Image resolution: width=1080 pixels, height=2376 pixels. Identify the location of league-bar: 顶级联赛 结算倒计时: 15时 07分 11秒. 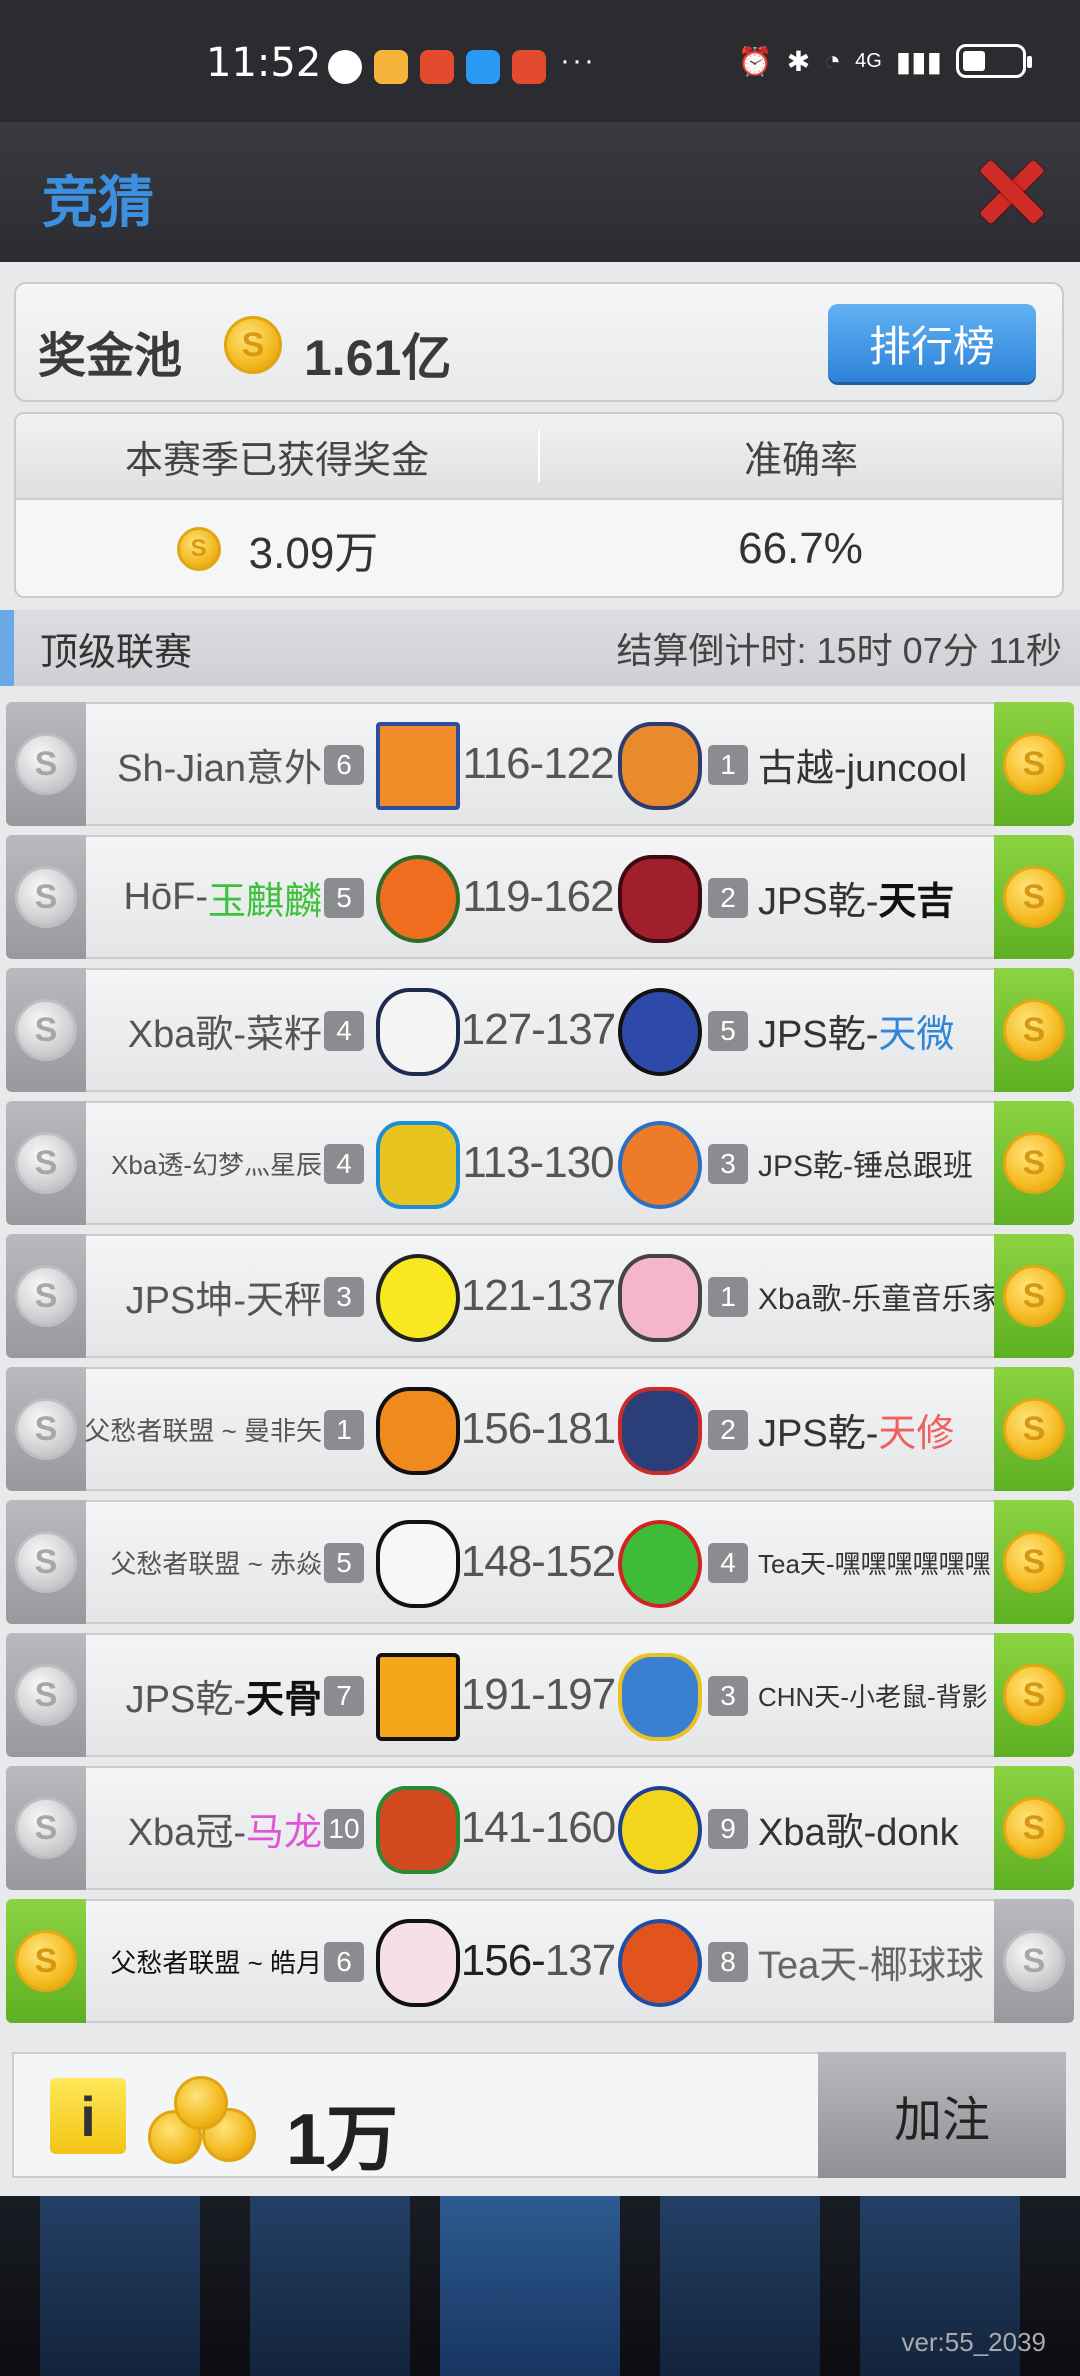
(540, 648).